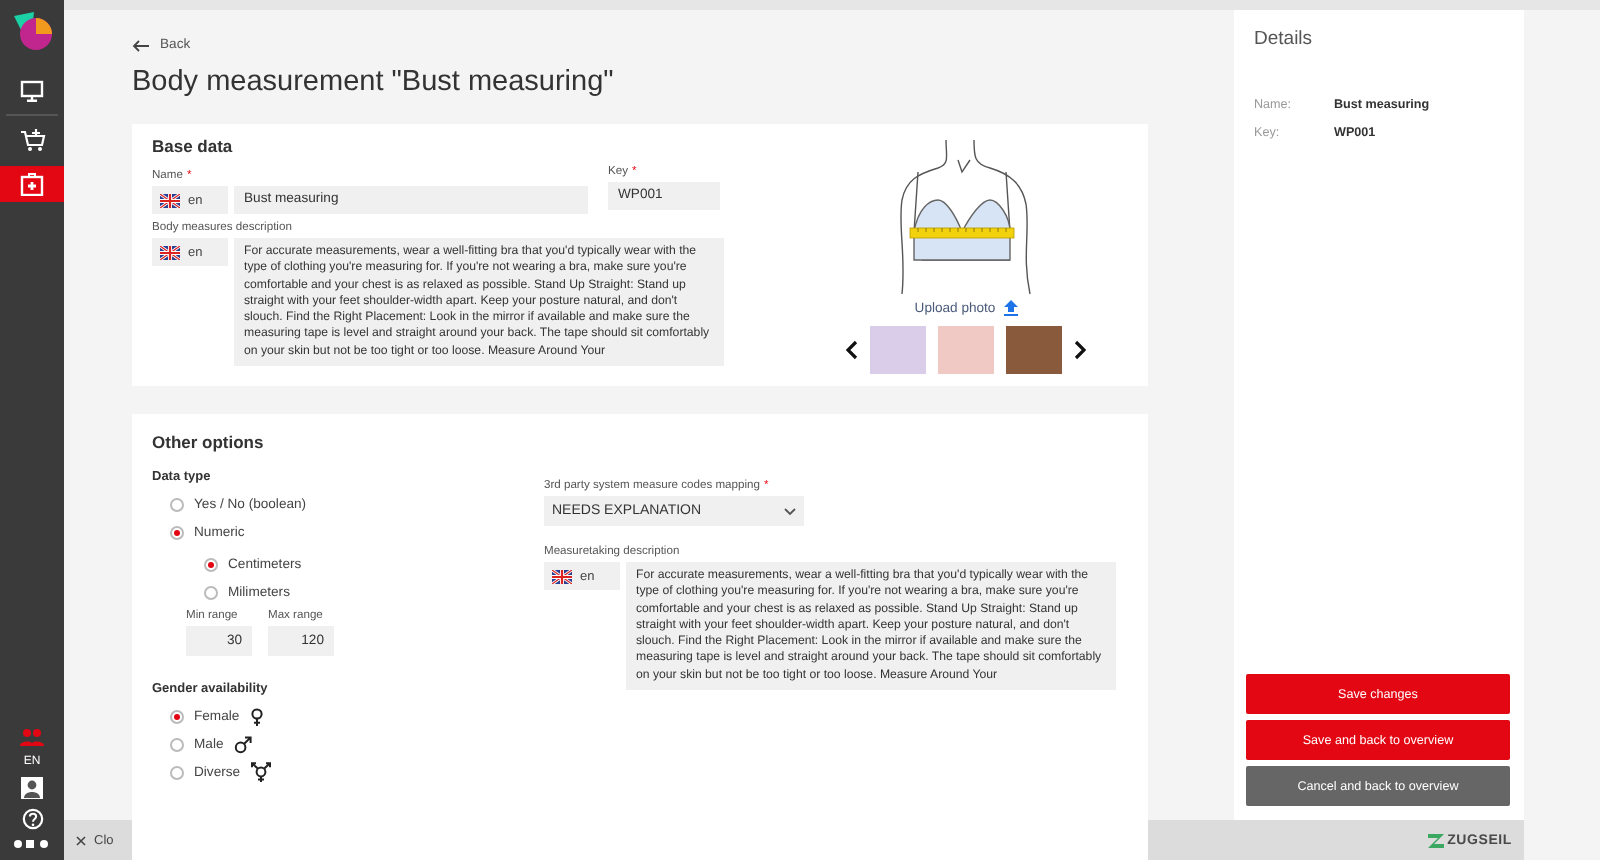 This screenshot has width=1600, height=860. I want to click on cart-icon, so click(32, 140).